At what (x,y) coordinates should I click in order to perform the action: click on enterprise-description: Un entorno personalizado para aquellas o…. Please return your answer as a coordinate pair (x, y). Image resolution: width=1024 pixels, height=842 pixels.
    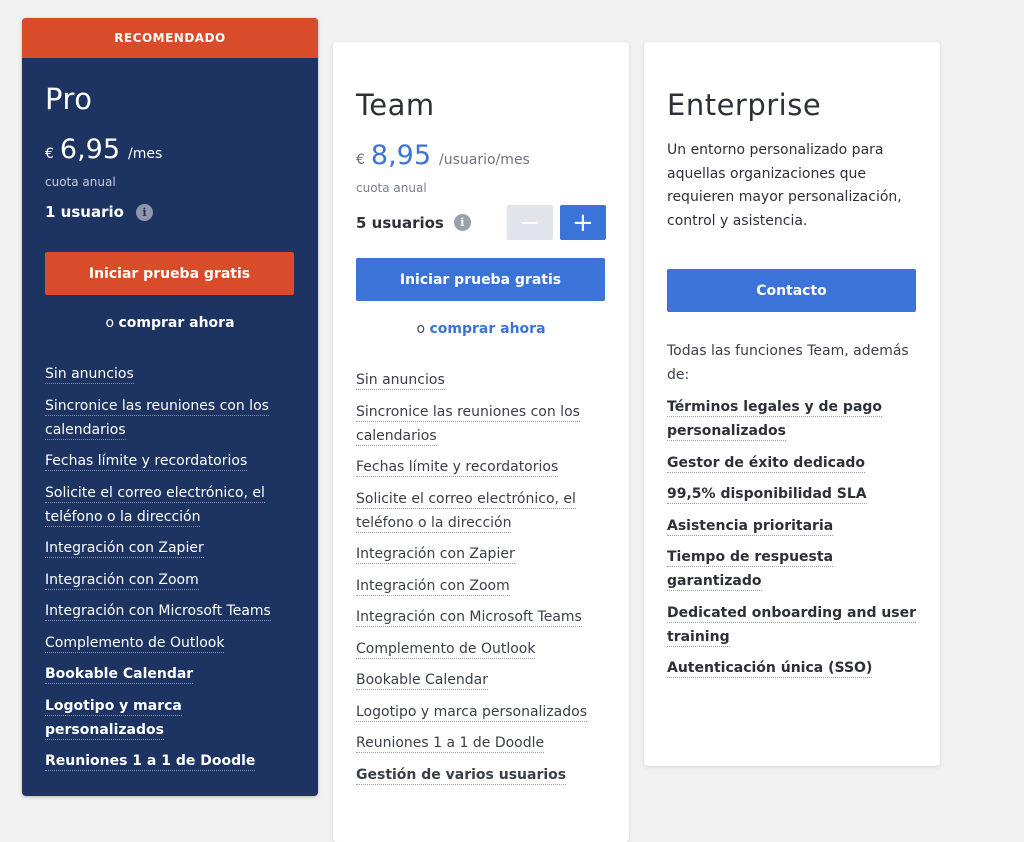
    Looking at the image, I should click on (784, 185).